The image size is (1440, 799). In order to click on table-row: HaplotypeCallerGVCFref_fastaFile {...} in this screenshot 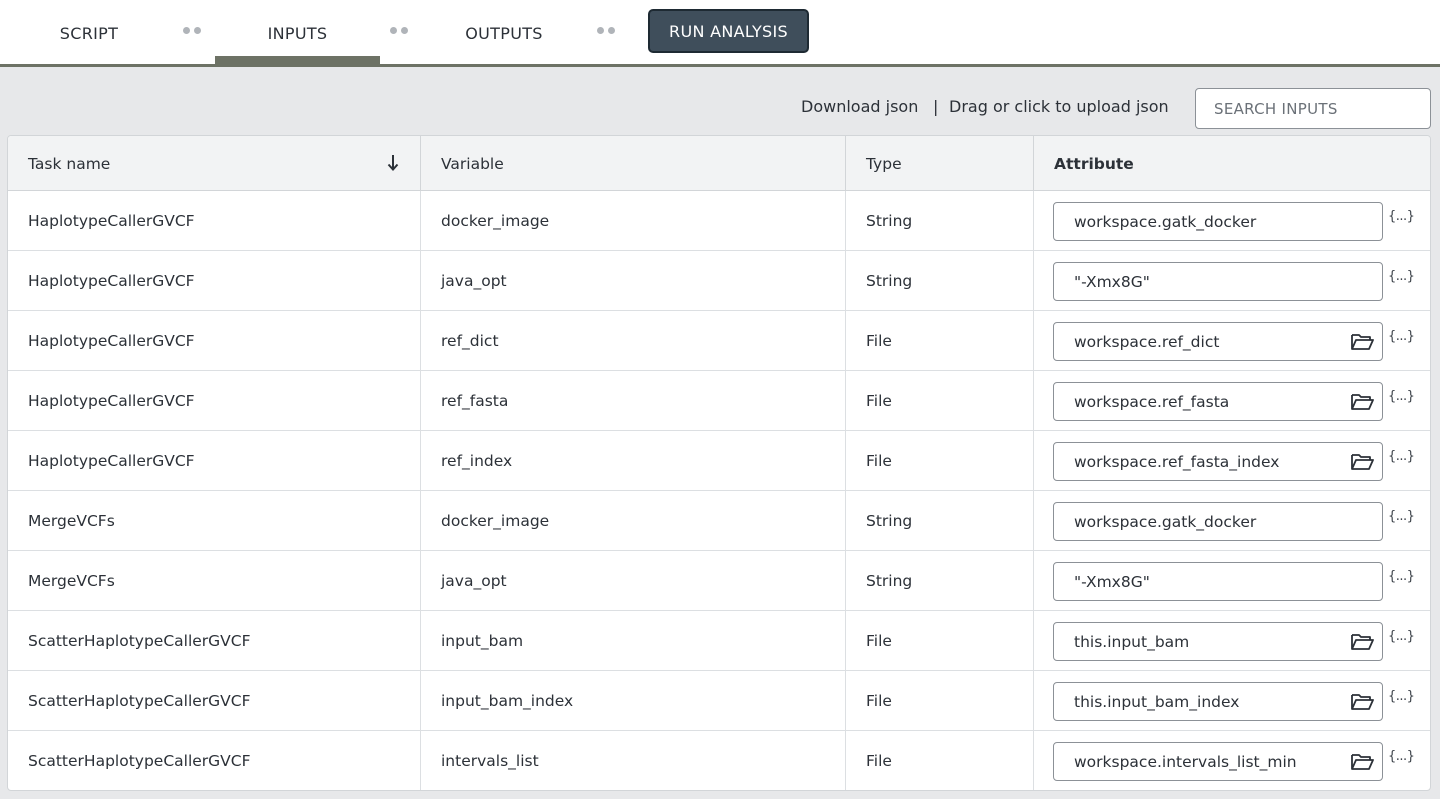, I will do `click(719, 401)`.